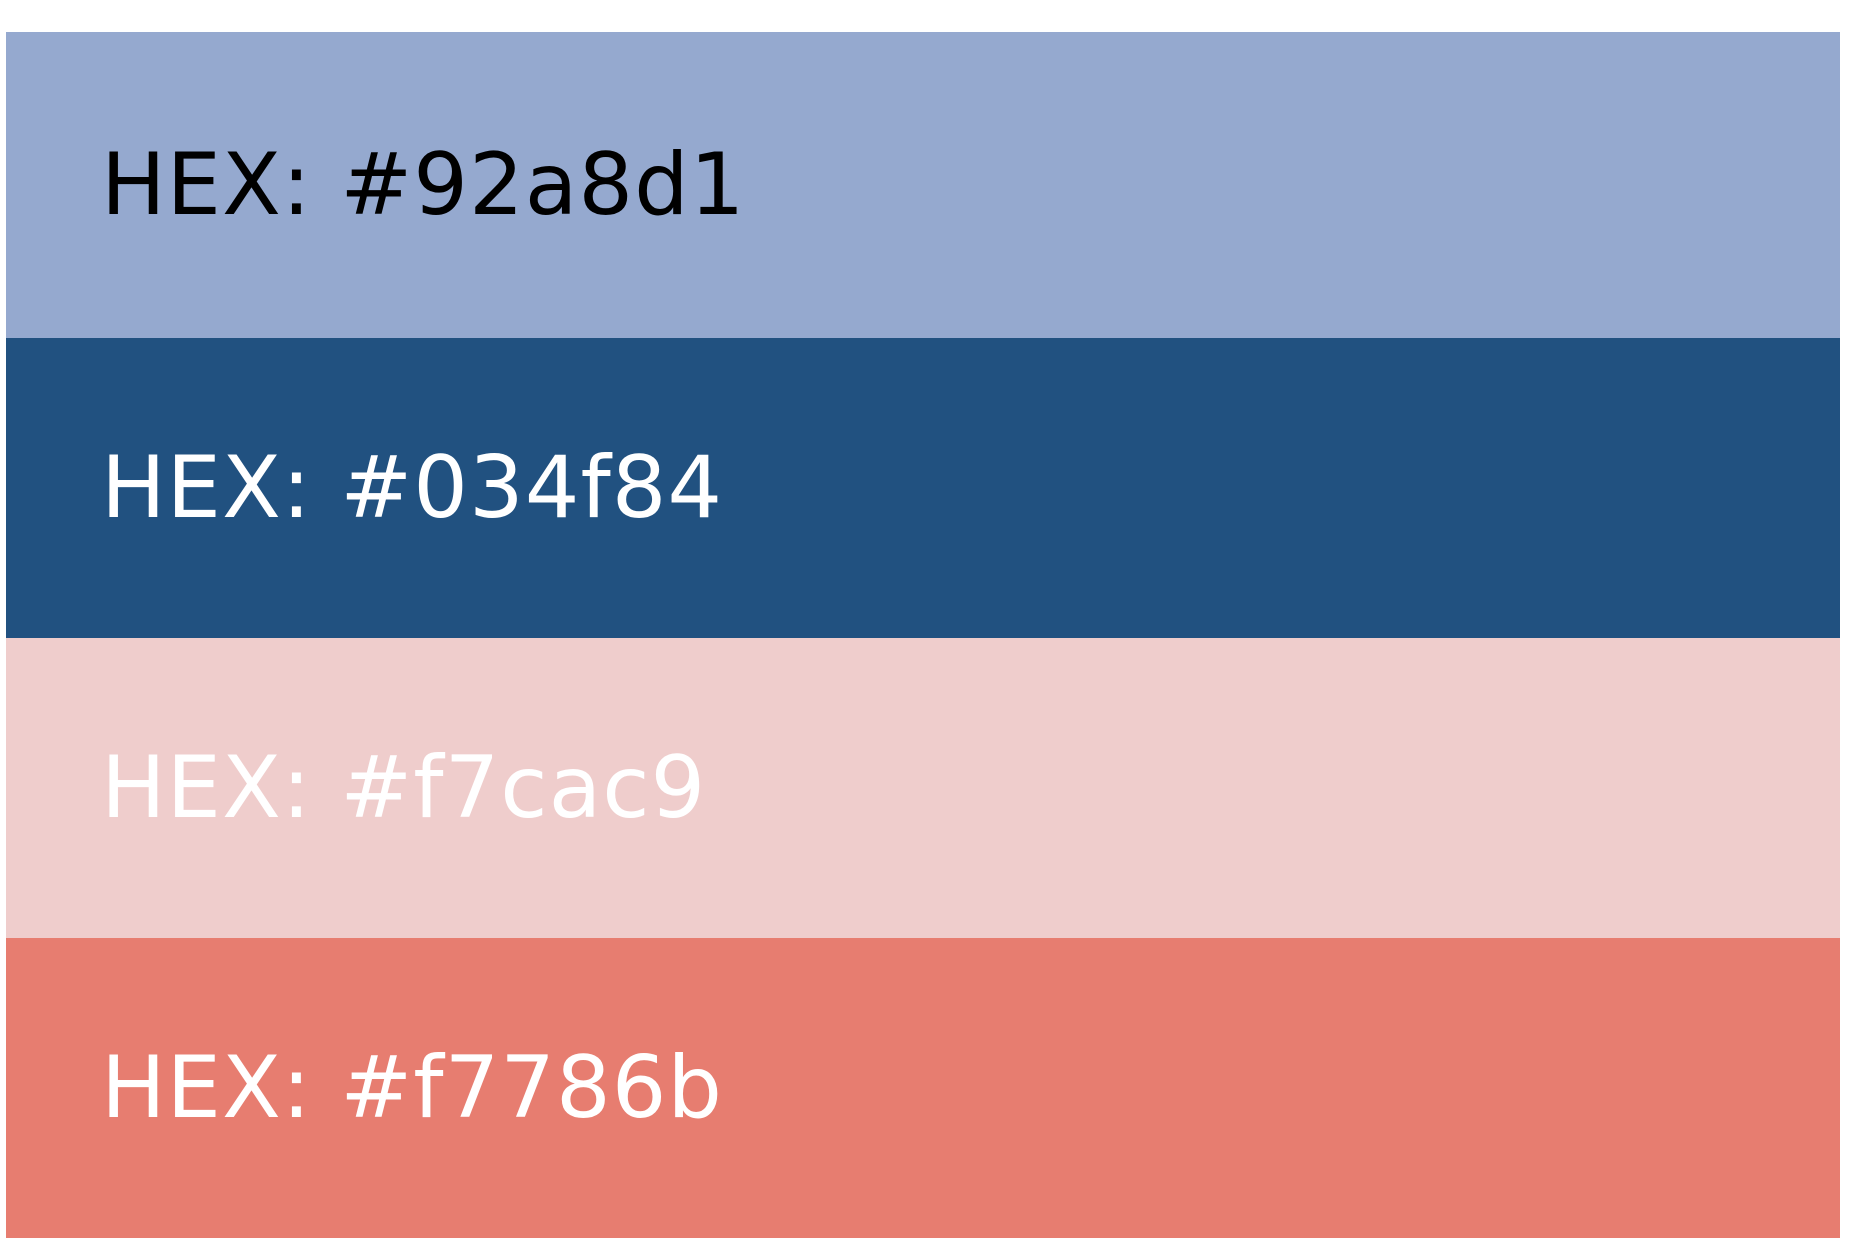 Image resolution: width=1850 pixels, height=1252 pixels. Describe the element at coordinates (404, 788) in the screenshot. I see `swatch-hex-label: HEX: #f7cac9` at that location.